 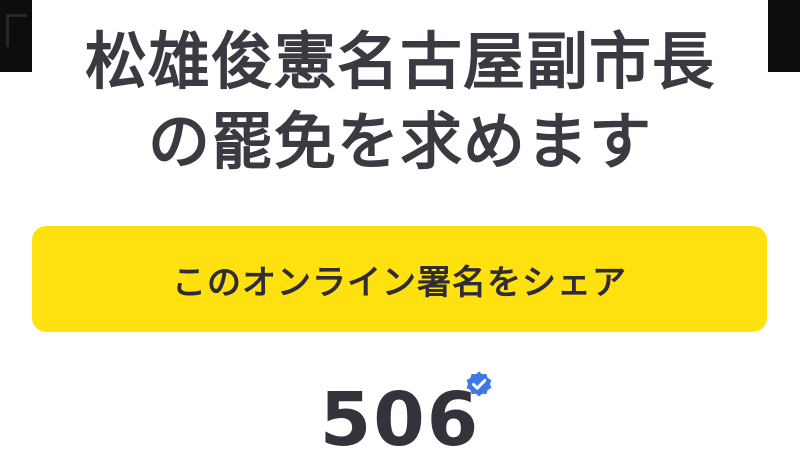 I want to click on background-image-fragment-left, so click(x=16, y=36).